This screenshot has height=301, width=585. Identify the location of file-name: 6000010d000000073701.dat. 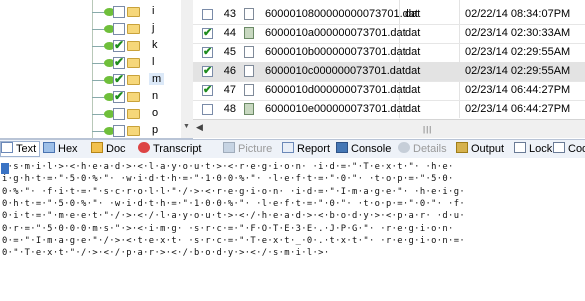
(335, 90).